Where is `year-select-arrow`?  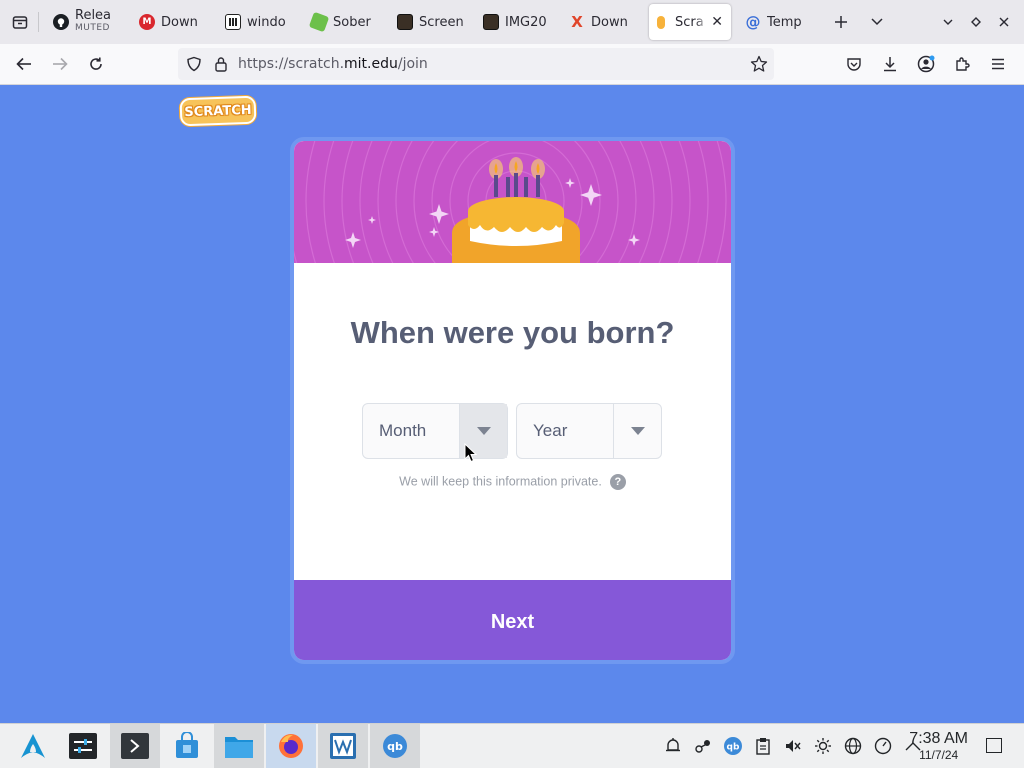
year-select-arrow is located at coordinates (637, 431).